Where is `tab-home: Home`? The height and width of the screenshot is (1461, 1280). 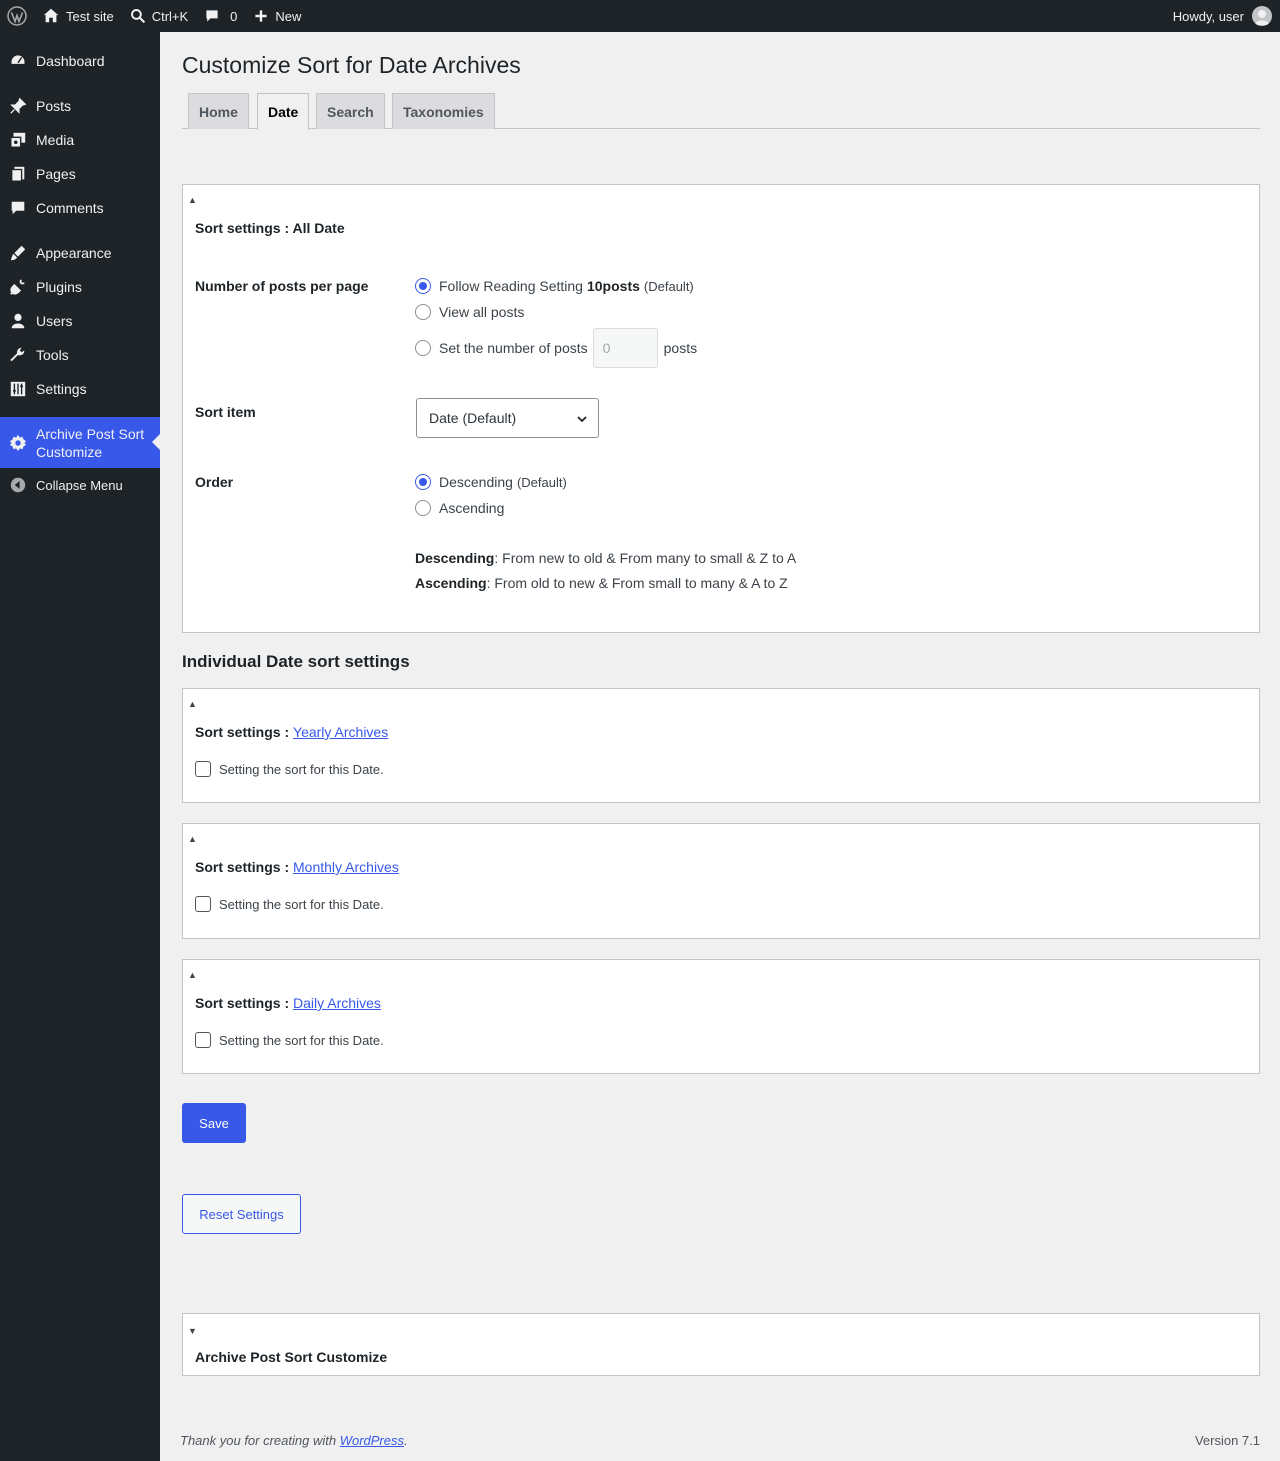
tab-home: Home is located at coordinates (218, 111).